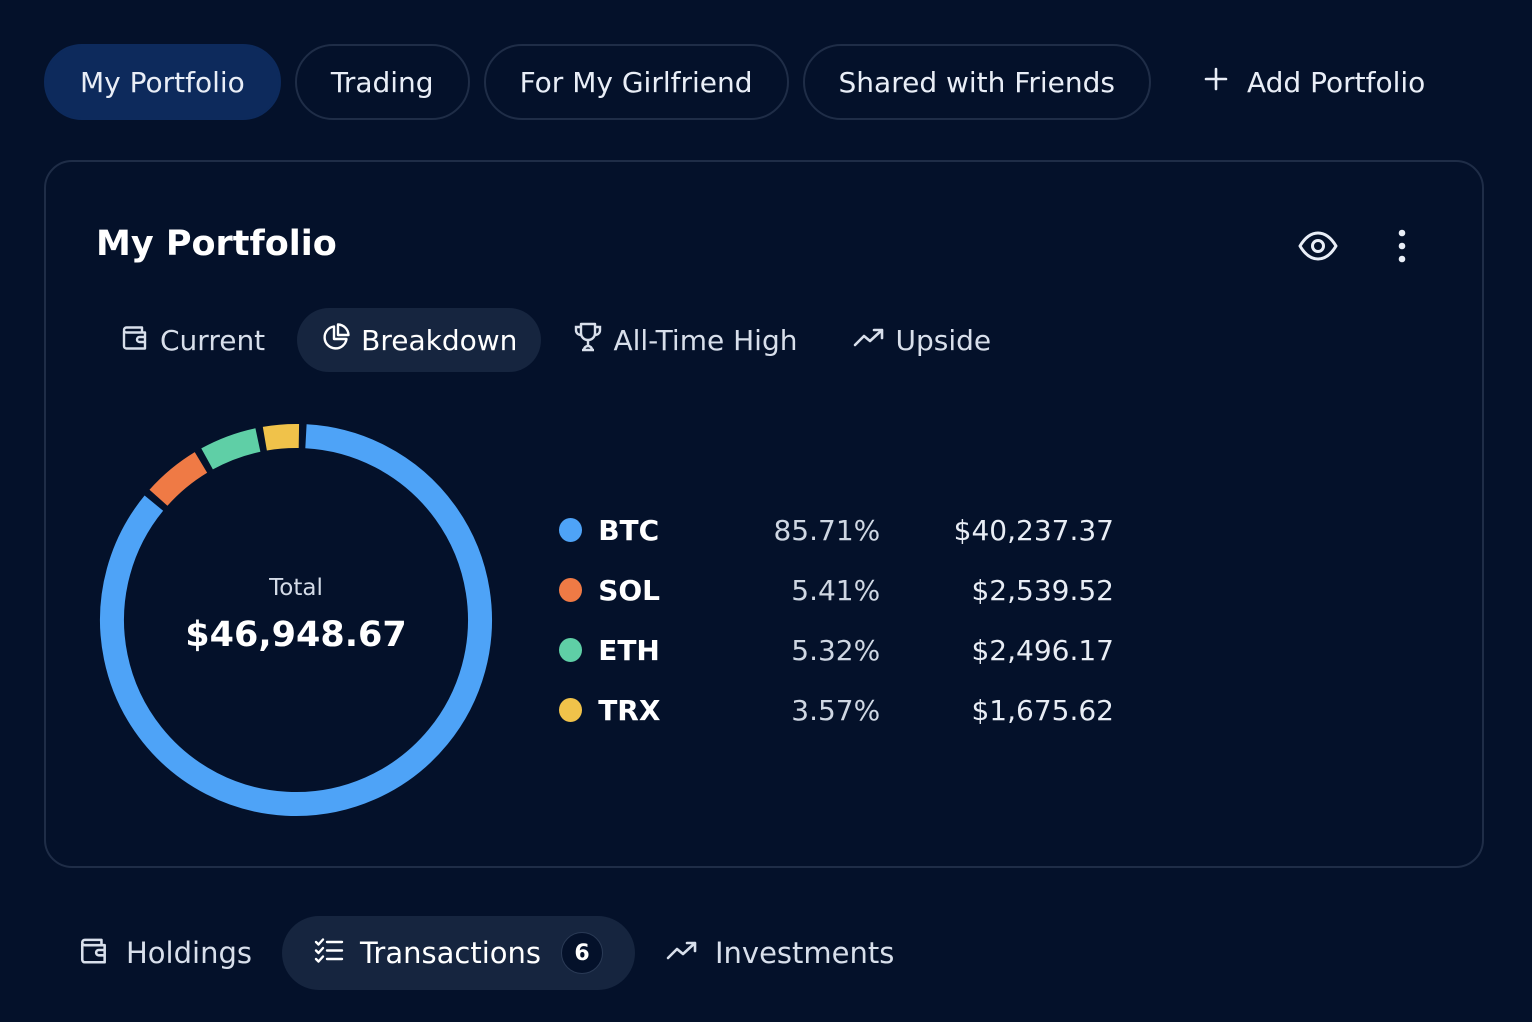  I want to click on legend-row-btc: BTC 85.71% $40,237.37, so click(834, 530).